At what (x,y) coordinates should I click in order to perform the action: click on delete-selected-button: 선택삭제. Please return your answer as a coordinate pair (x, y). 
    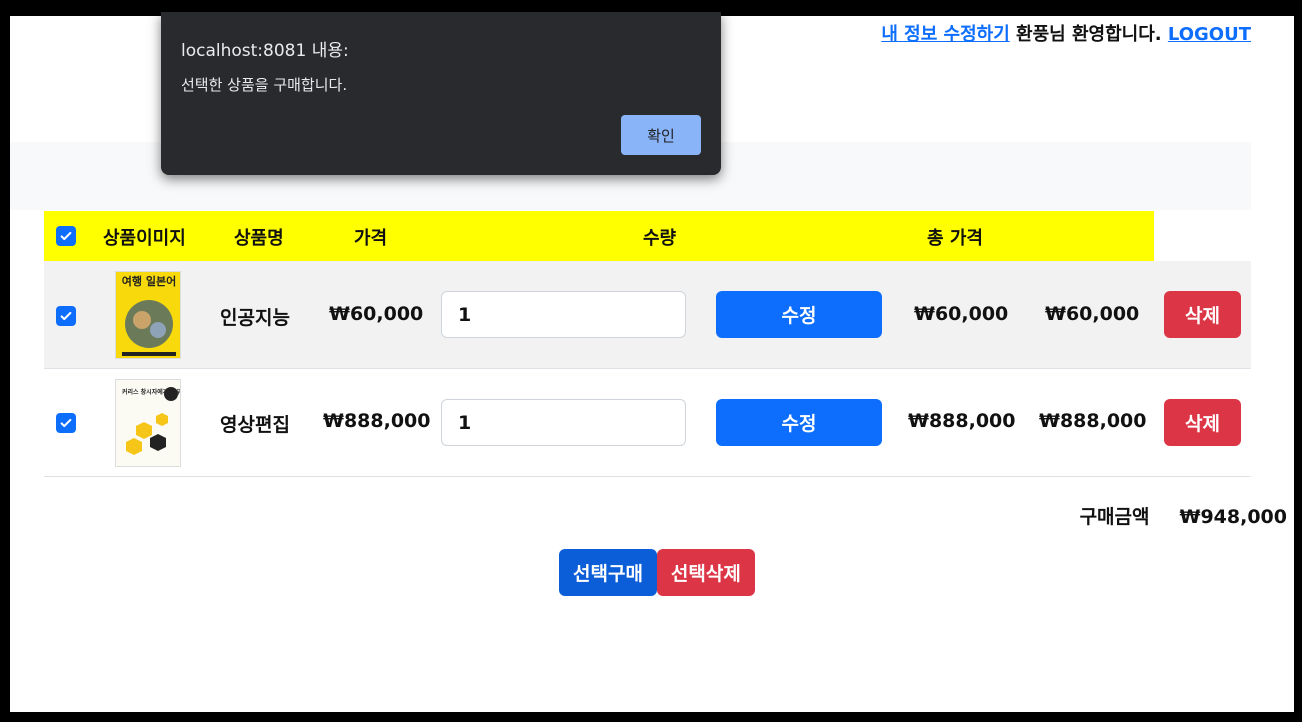
    Looking at the image, I should click on (705, 572).